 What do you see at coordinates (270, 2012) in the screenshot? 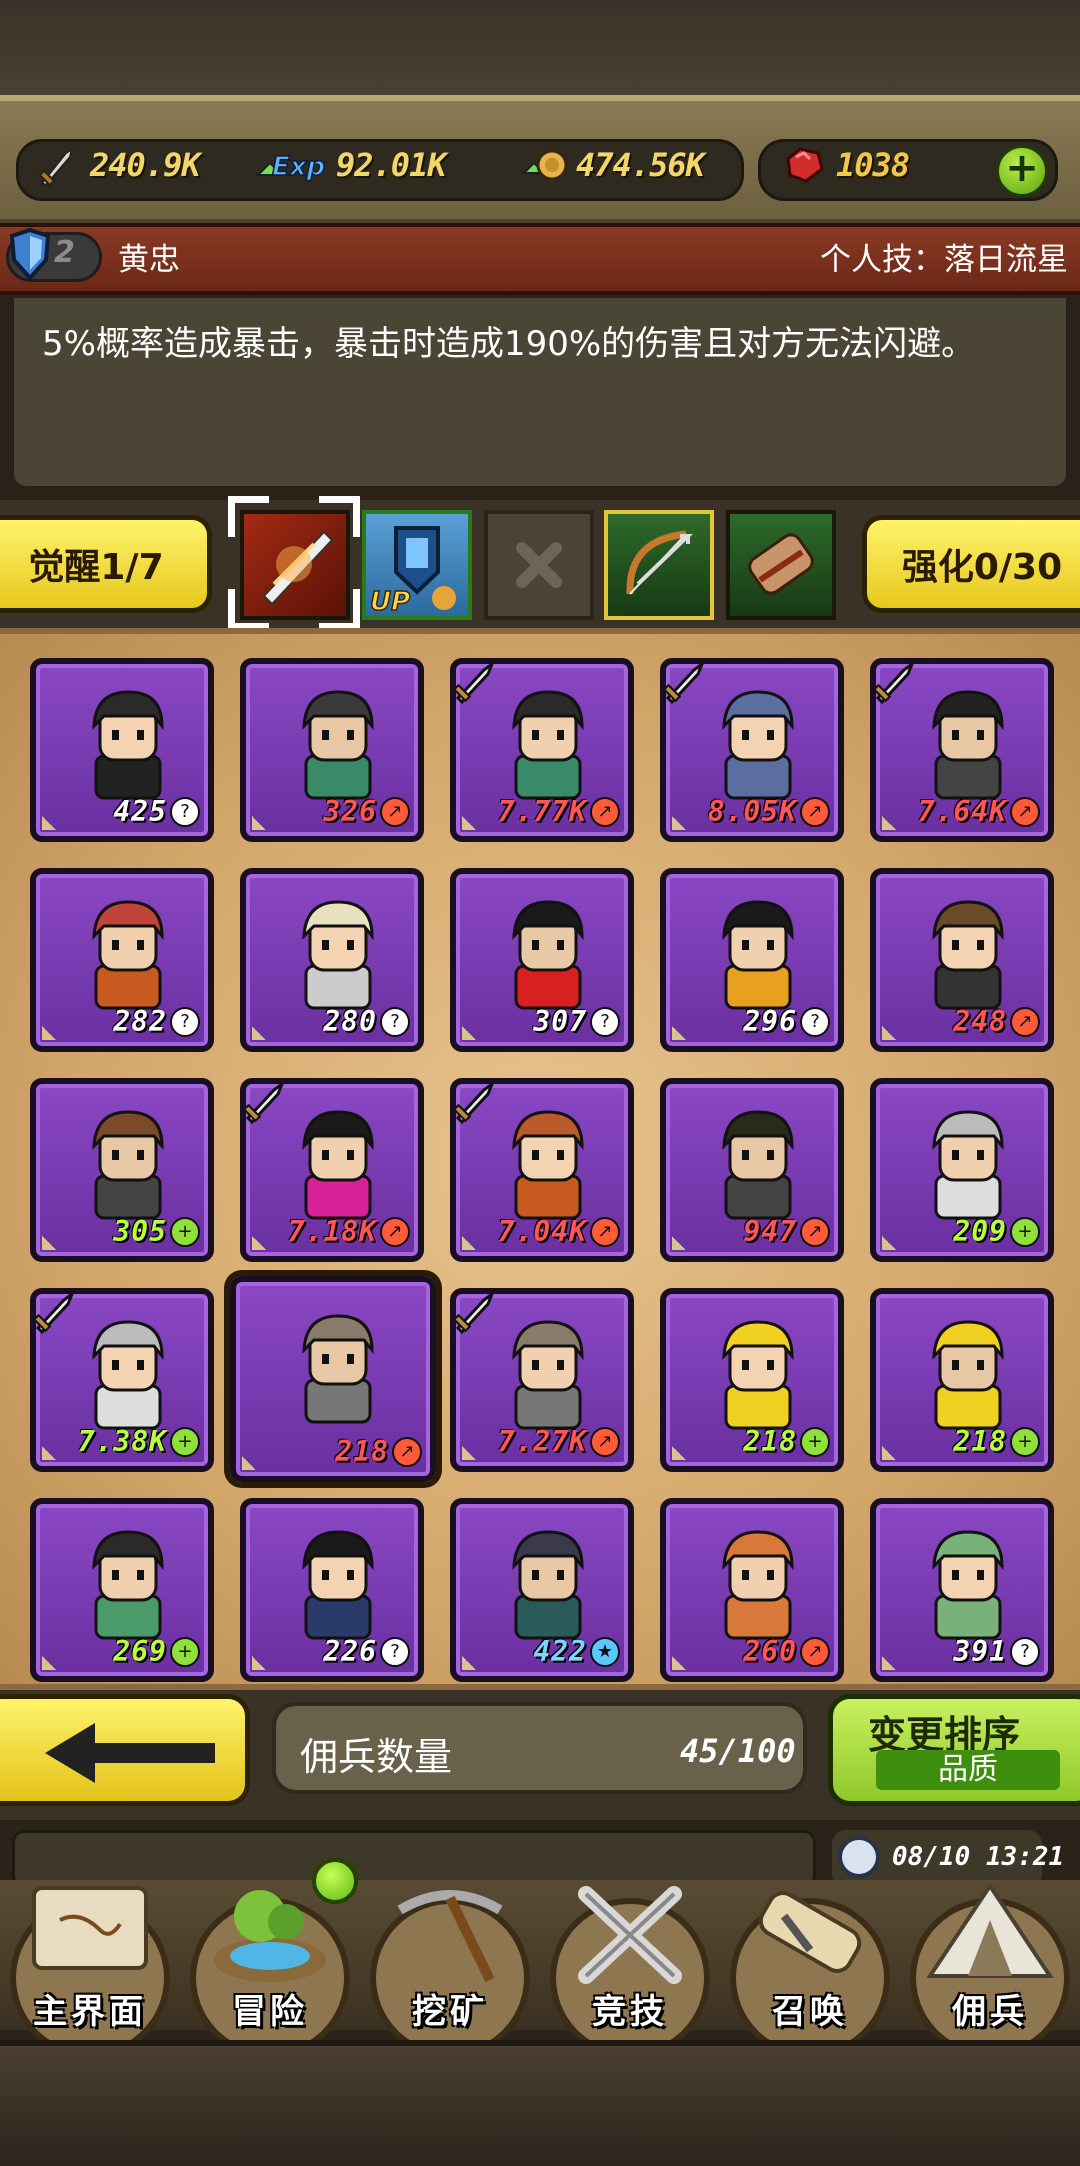
I see `nav-adventure-label: 冒险` at bounding box center [270, 2012].